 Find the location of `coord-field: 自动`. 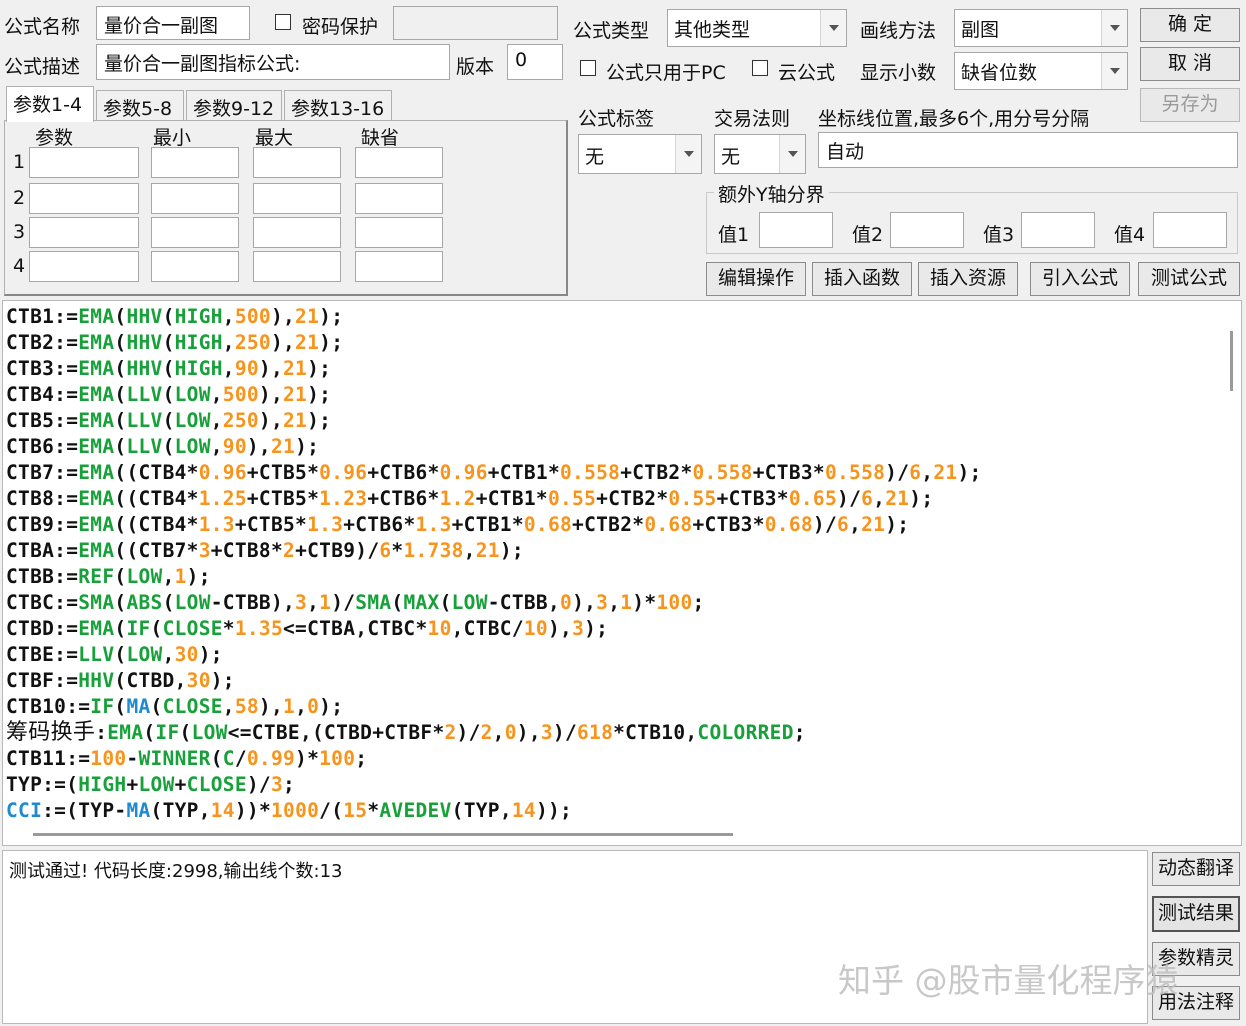

coord-field: 自动 is located at coordinates (1028, 150).